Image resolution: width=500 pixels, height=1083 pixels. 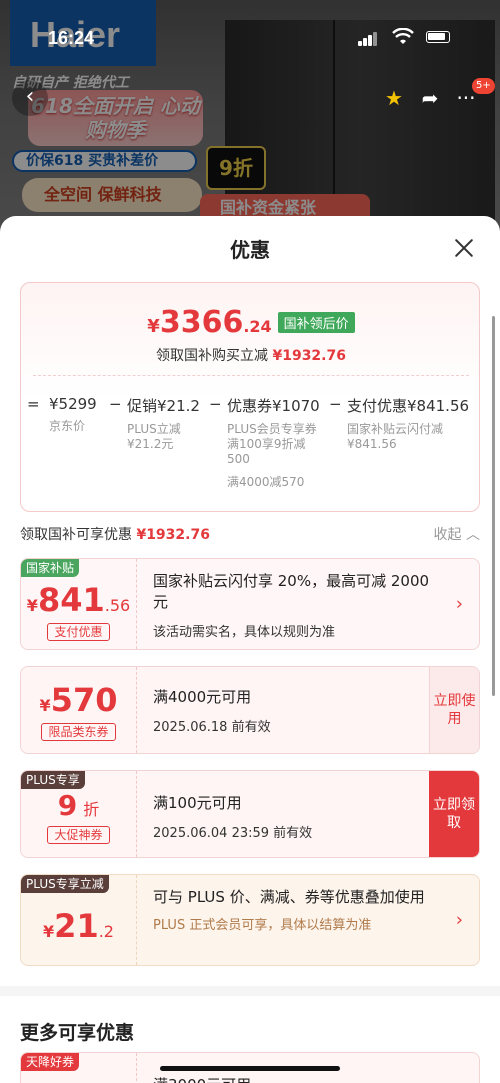 What do you see at coordinates (250, 991) in the screenshot?
I see `section-divider` at bounding box center [250, 991].